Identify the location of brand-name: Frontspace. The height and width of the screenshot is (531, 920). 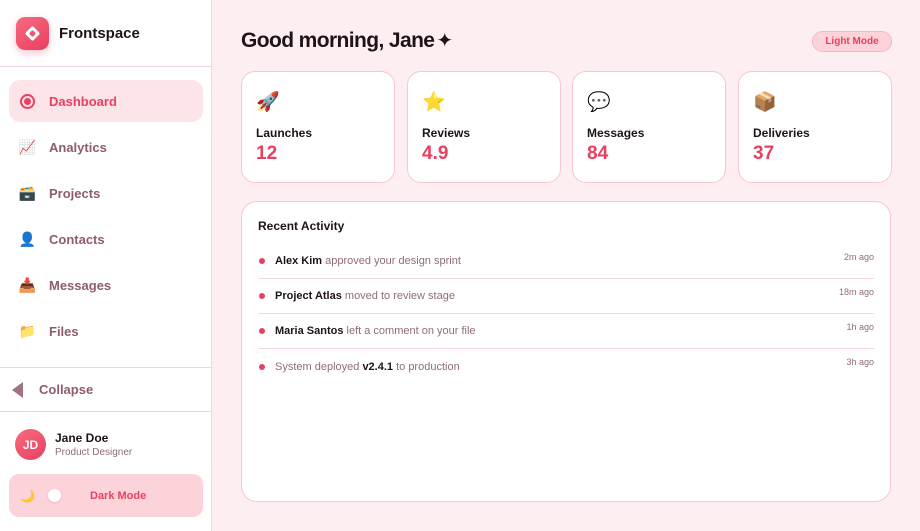
(99, 33).